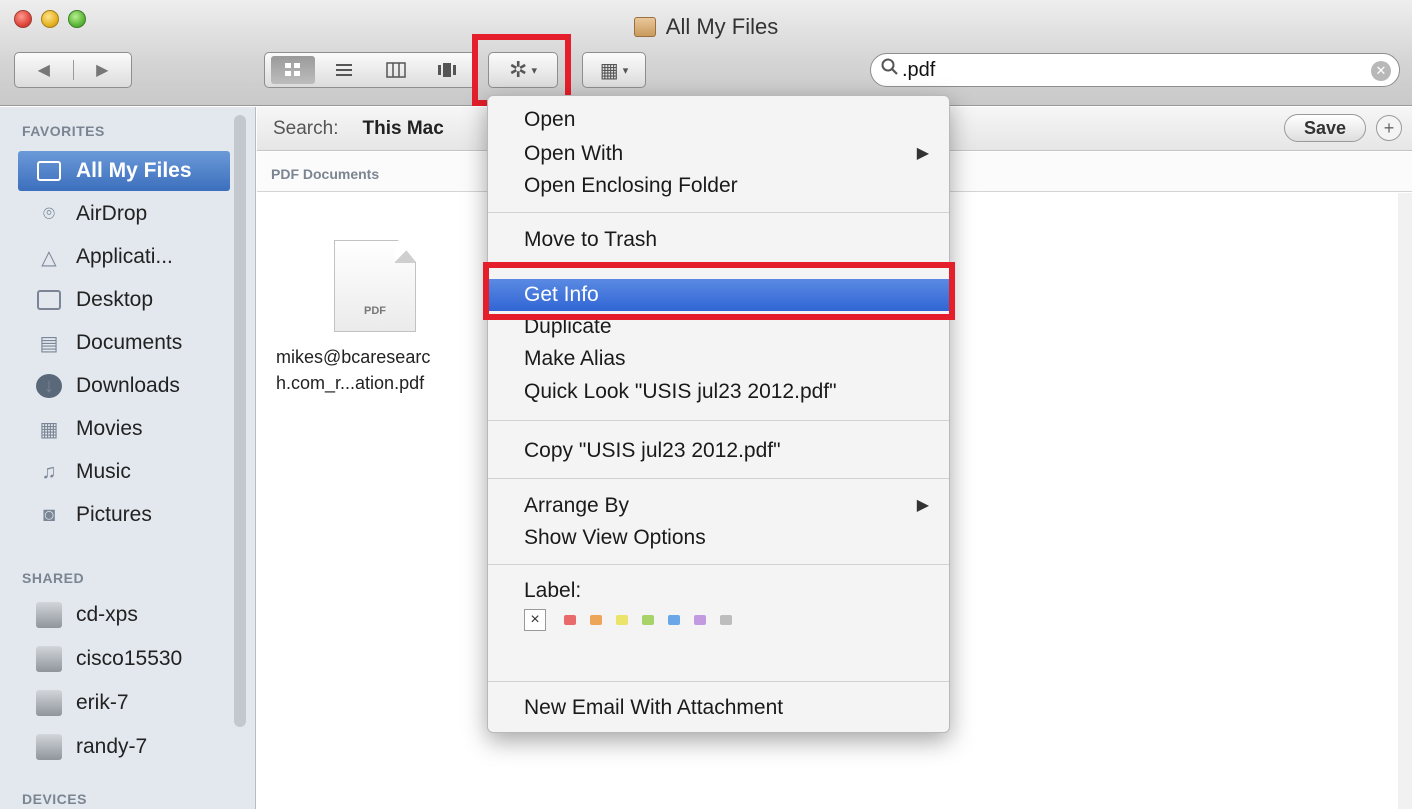 This screenshot has width=1412, height=809. What do you see at coordinates (124, 386) in the screenshot?
I see `sidebar-item-downloads: ↓ Downloads` at bounding box center [124, 386].